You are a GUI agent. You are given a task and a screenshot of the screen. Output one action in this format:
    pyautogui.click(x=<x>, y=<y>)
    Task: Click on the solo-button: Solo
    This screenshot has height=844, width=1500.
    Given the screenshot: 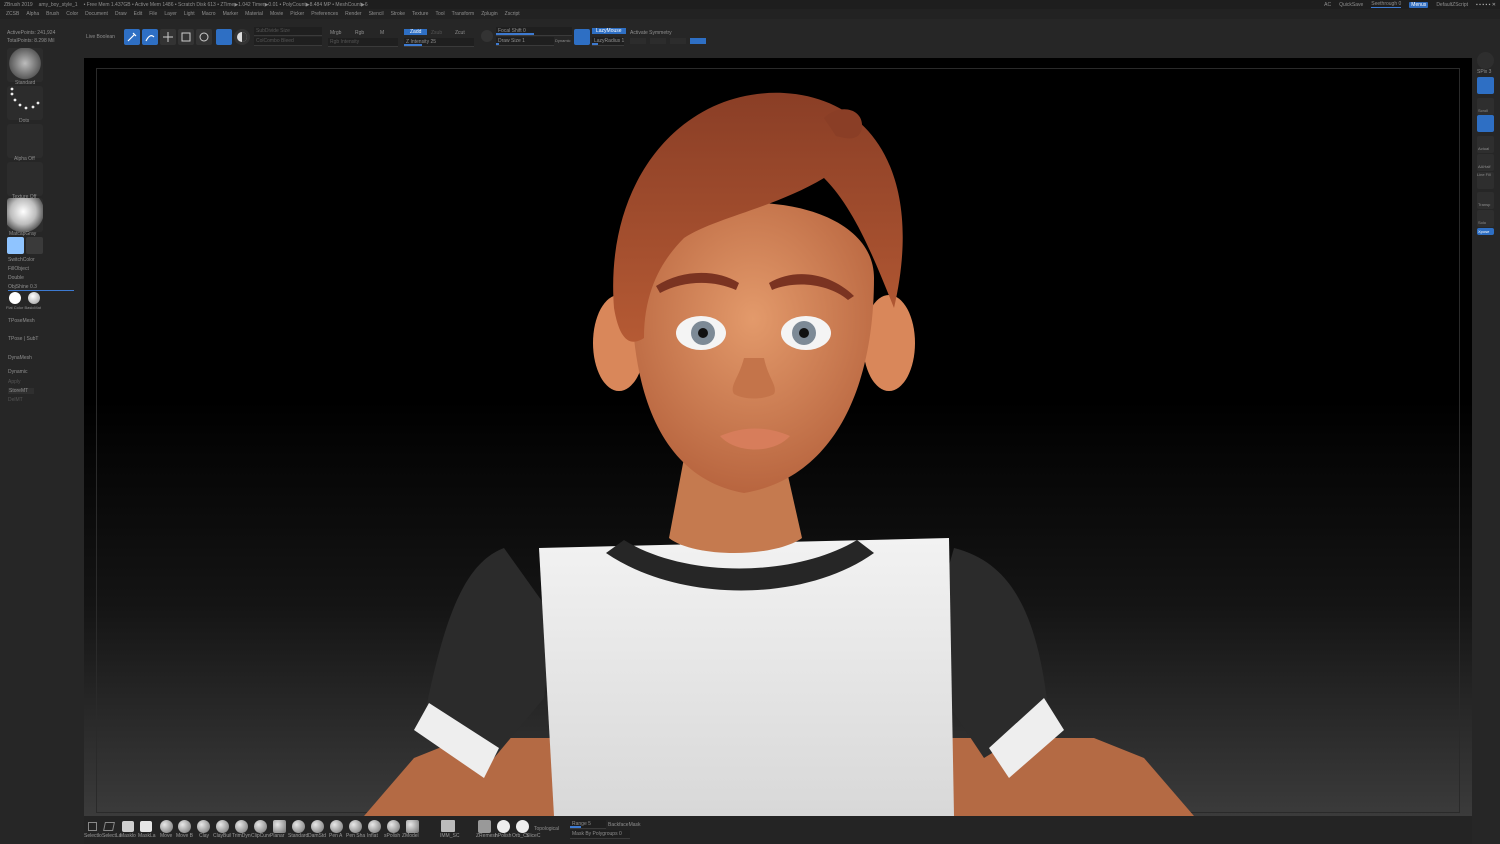 What is the action you would take?
    pyautogui.click(x=1485, y=218)
    